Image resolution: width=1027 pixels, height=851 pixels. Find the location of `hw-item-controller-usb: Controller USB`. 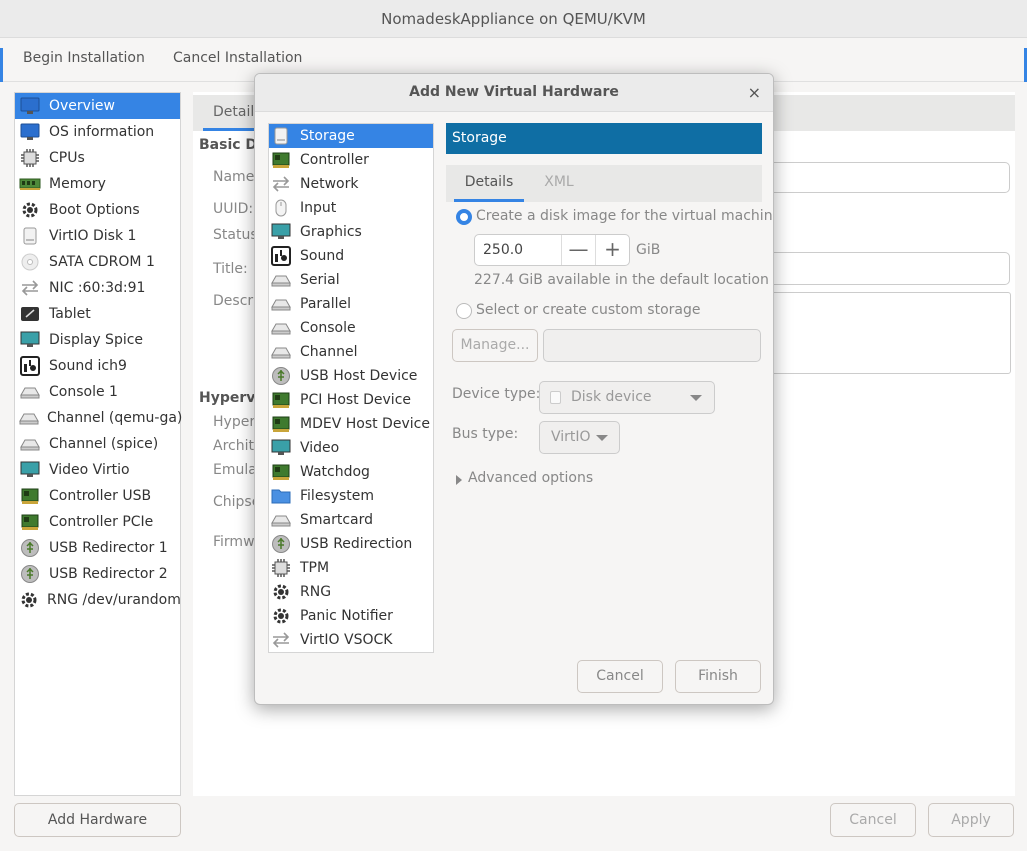

hw-item-controller-usb: Controller USB is located at coordinates (97, 496).